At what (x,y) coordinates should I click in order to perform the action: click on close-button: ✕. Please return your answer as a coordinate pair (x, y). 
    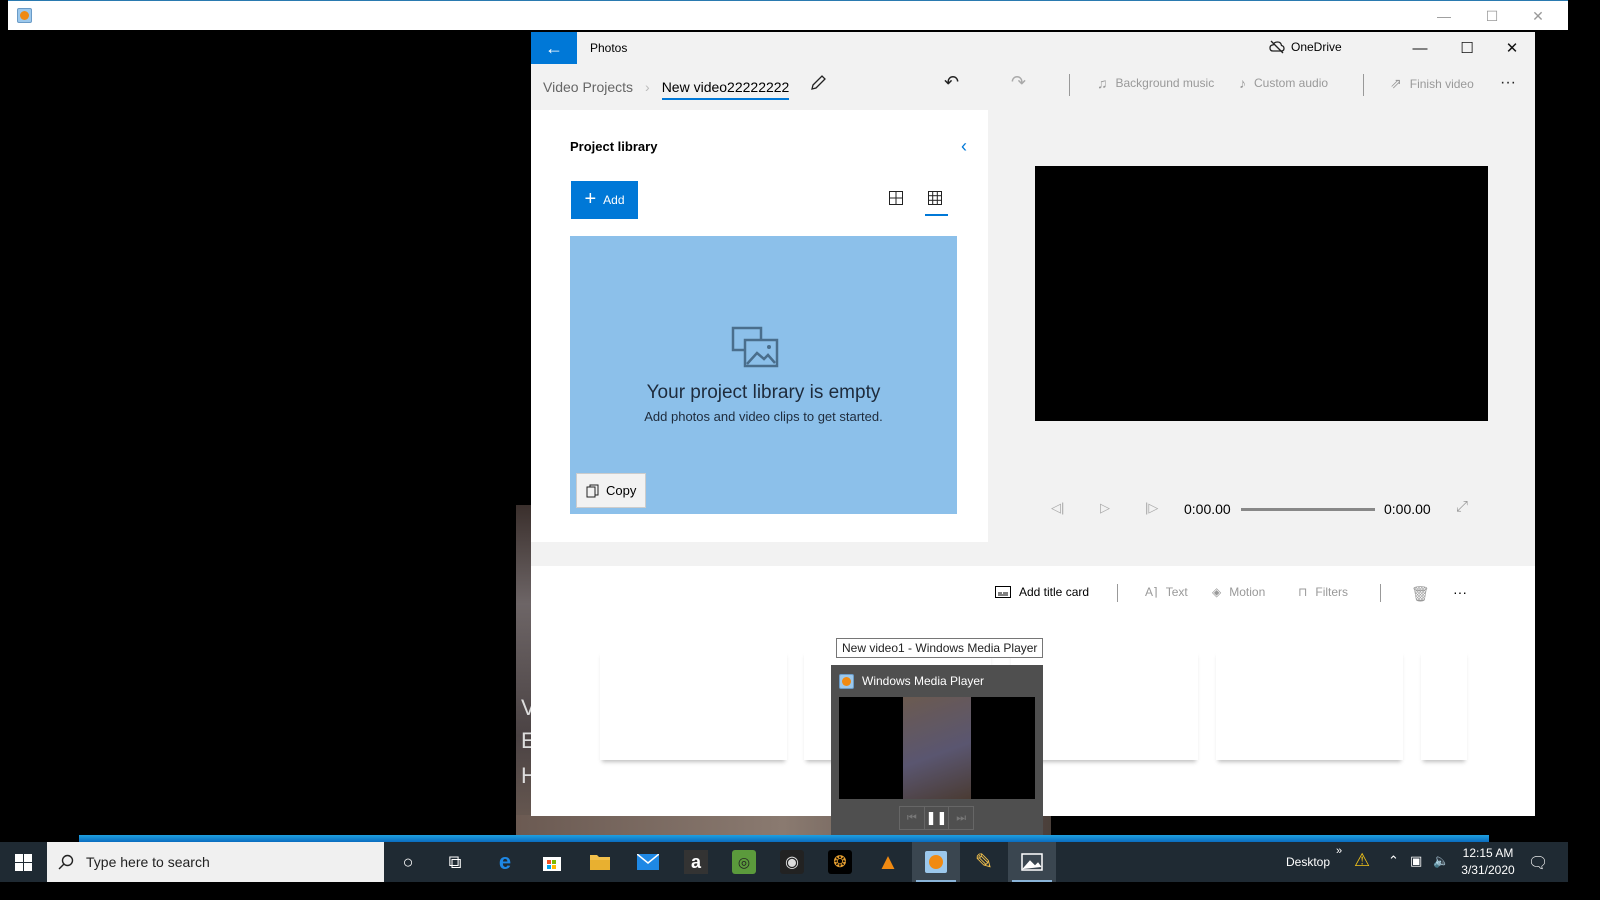
    Looking at the image, I should click on (1512, 48).